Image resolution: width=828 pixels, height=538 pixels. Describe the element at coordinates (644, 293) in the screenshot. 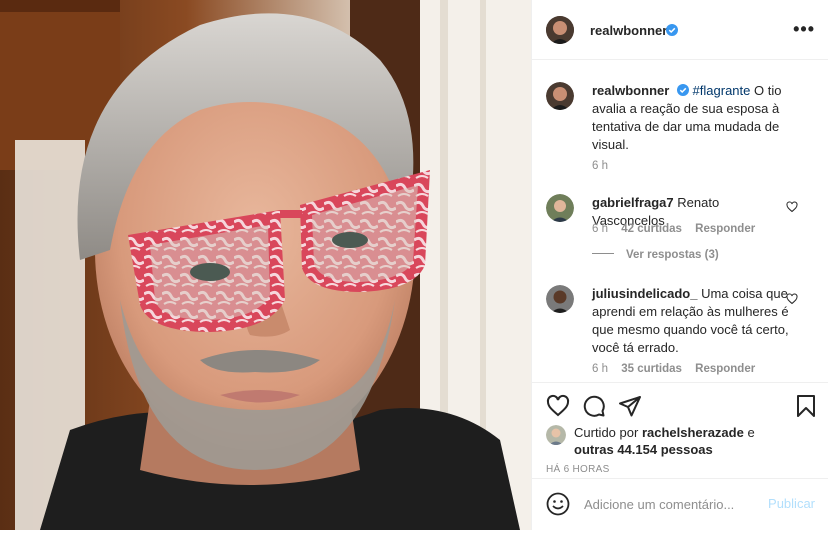

I see `comment-username: juliusindelicado_` at that location.